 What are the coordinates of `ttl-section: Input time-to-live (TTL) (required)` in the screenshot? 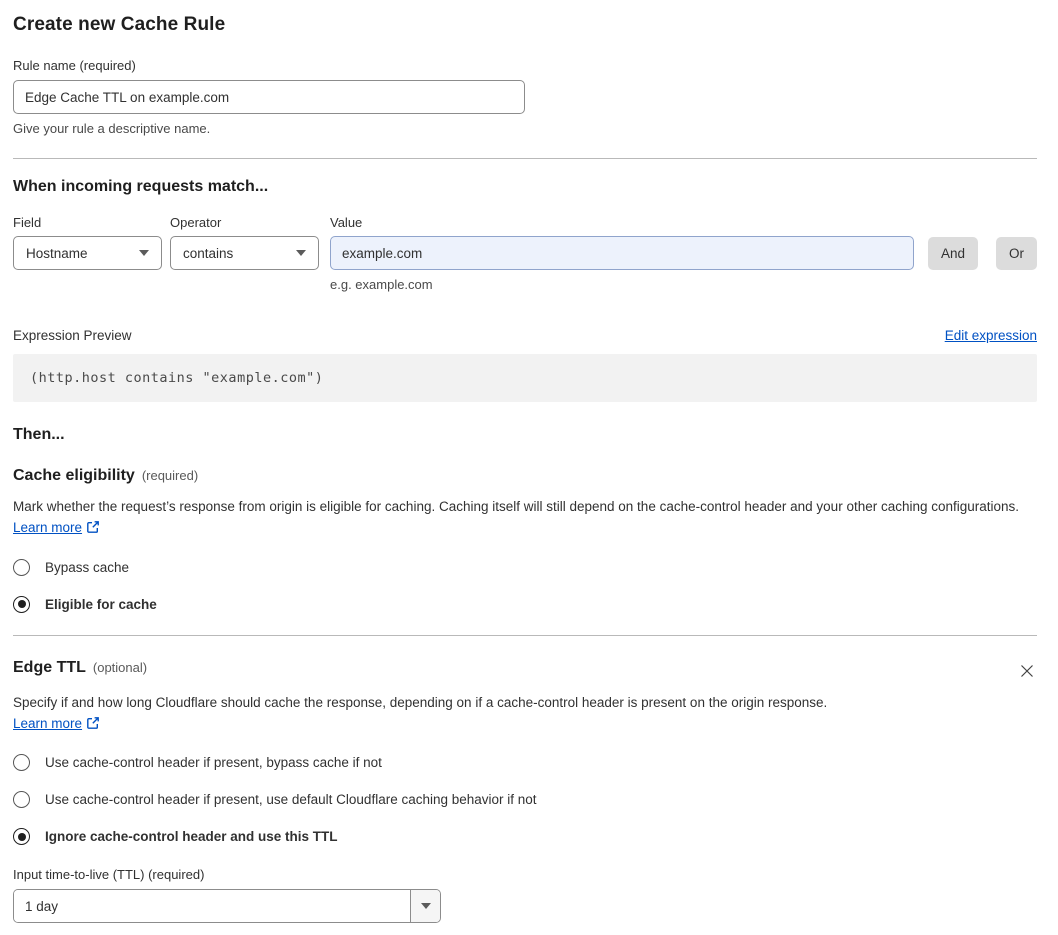 It's located at (525, 895).